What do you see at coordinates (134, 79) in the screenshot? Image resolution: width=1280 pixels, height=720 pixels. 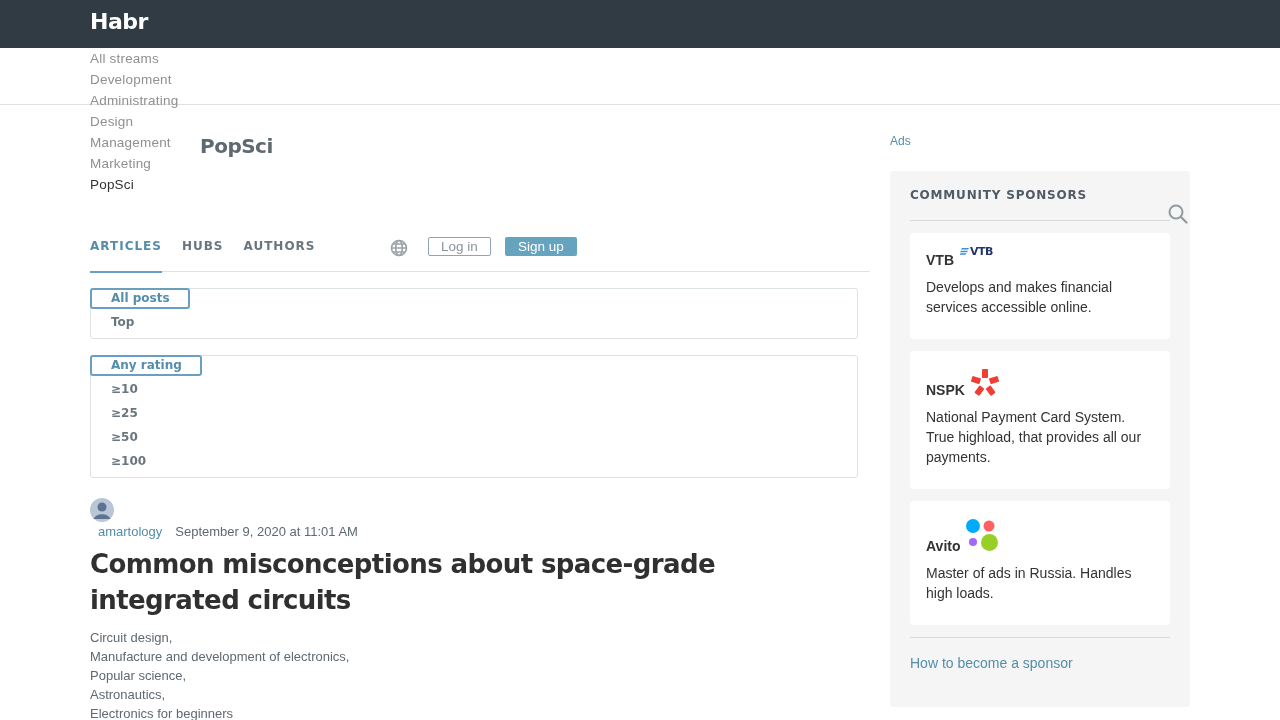 I see `stream-link: Development` at bounding box center [134, 79].